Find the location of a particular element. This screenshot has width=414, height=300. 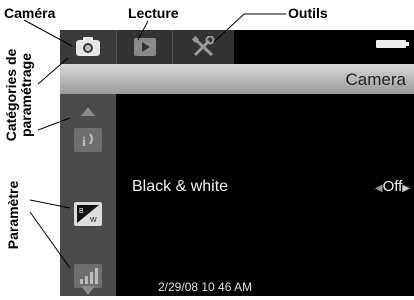

tab-camera is located at coordinates (88, 47).